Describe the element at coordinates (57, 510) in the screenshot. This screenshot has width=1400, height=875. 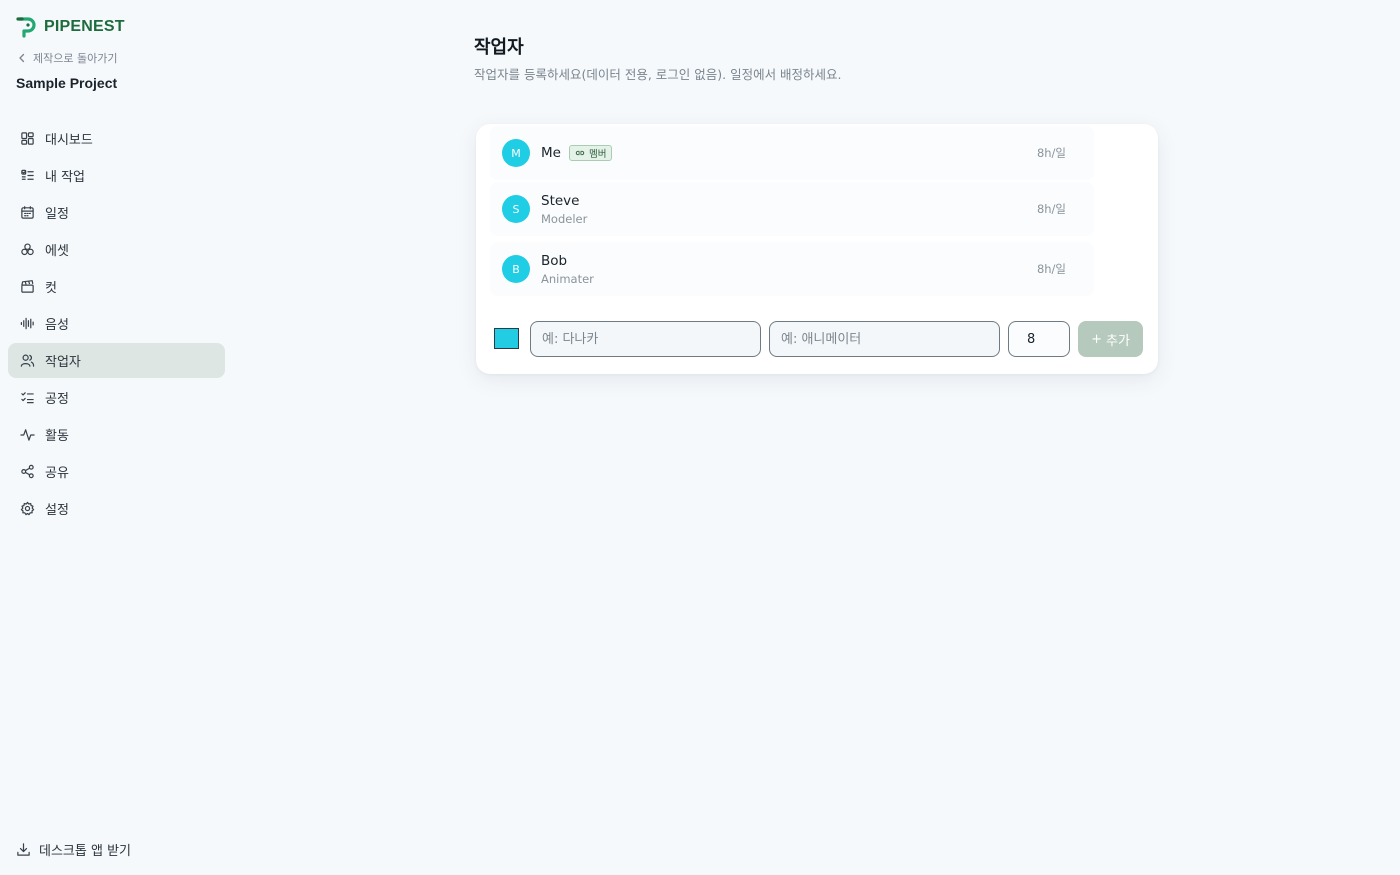
I see `sidebar-item-label: 설정` at that location.